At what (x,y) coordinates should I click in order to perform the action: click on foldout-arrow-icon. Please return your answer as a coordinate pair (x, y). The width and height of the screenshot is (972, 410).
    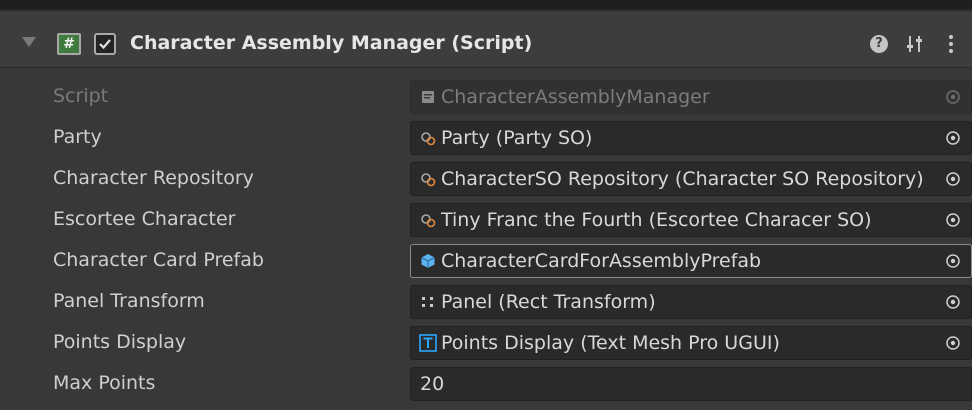
    Looking at the image, I should click on (29, 42).